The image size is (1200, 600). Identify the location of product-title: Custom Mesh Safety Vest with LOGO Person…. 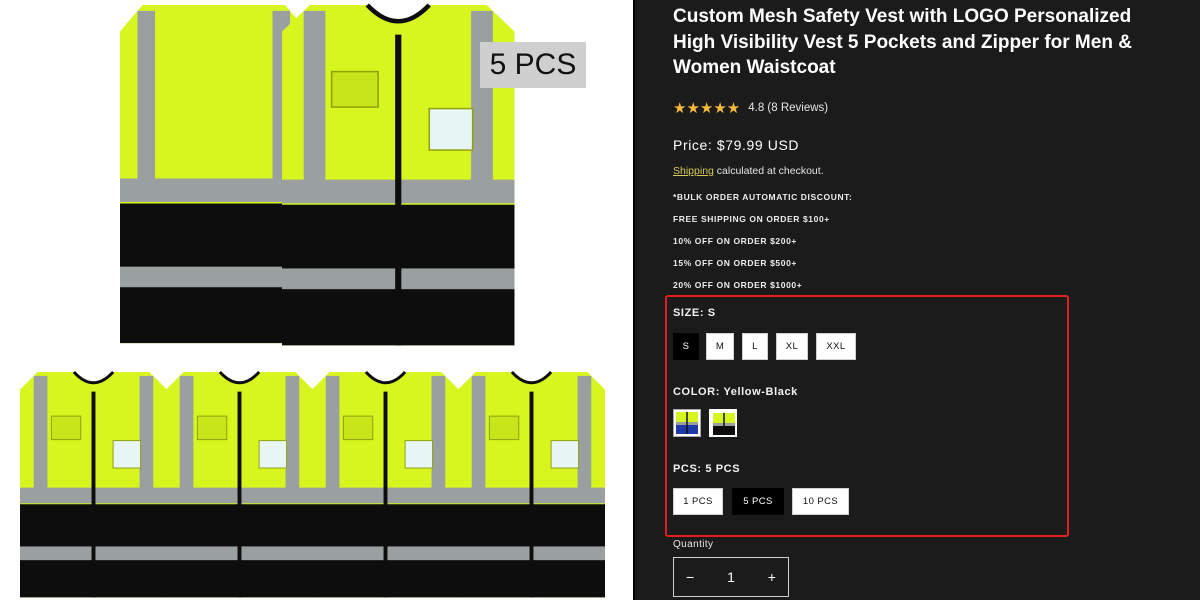
(902, 42).